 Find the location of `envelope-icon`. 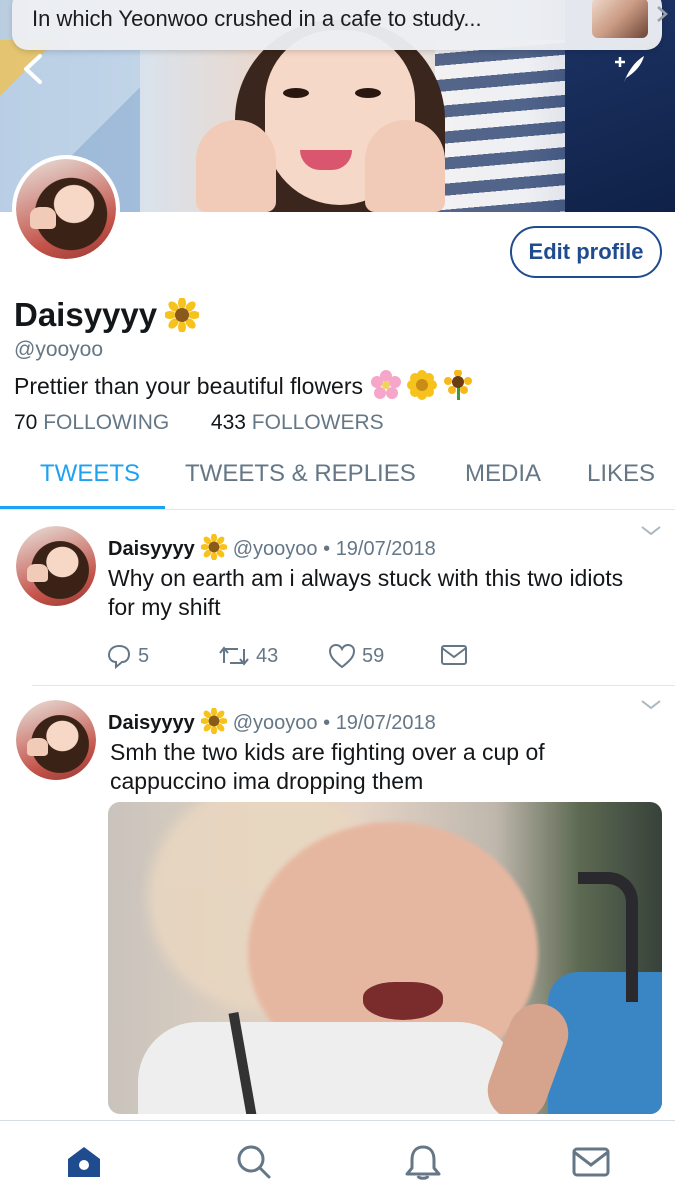

envelope-icon is located at coordinates (454, 655).